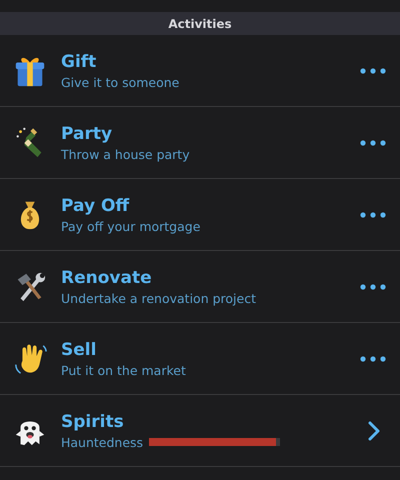 Image resolution: width=400 pixels, height=480 pixels. Describe the element at coordinates (95, 206) in the screenshot. I see `activity-title: Pay Off` at that location.